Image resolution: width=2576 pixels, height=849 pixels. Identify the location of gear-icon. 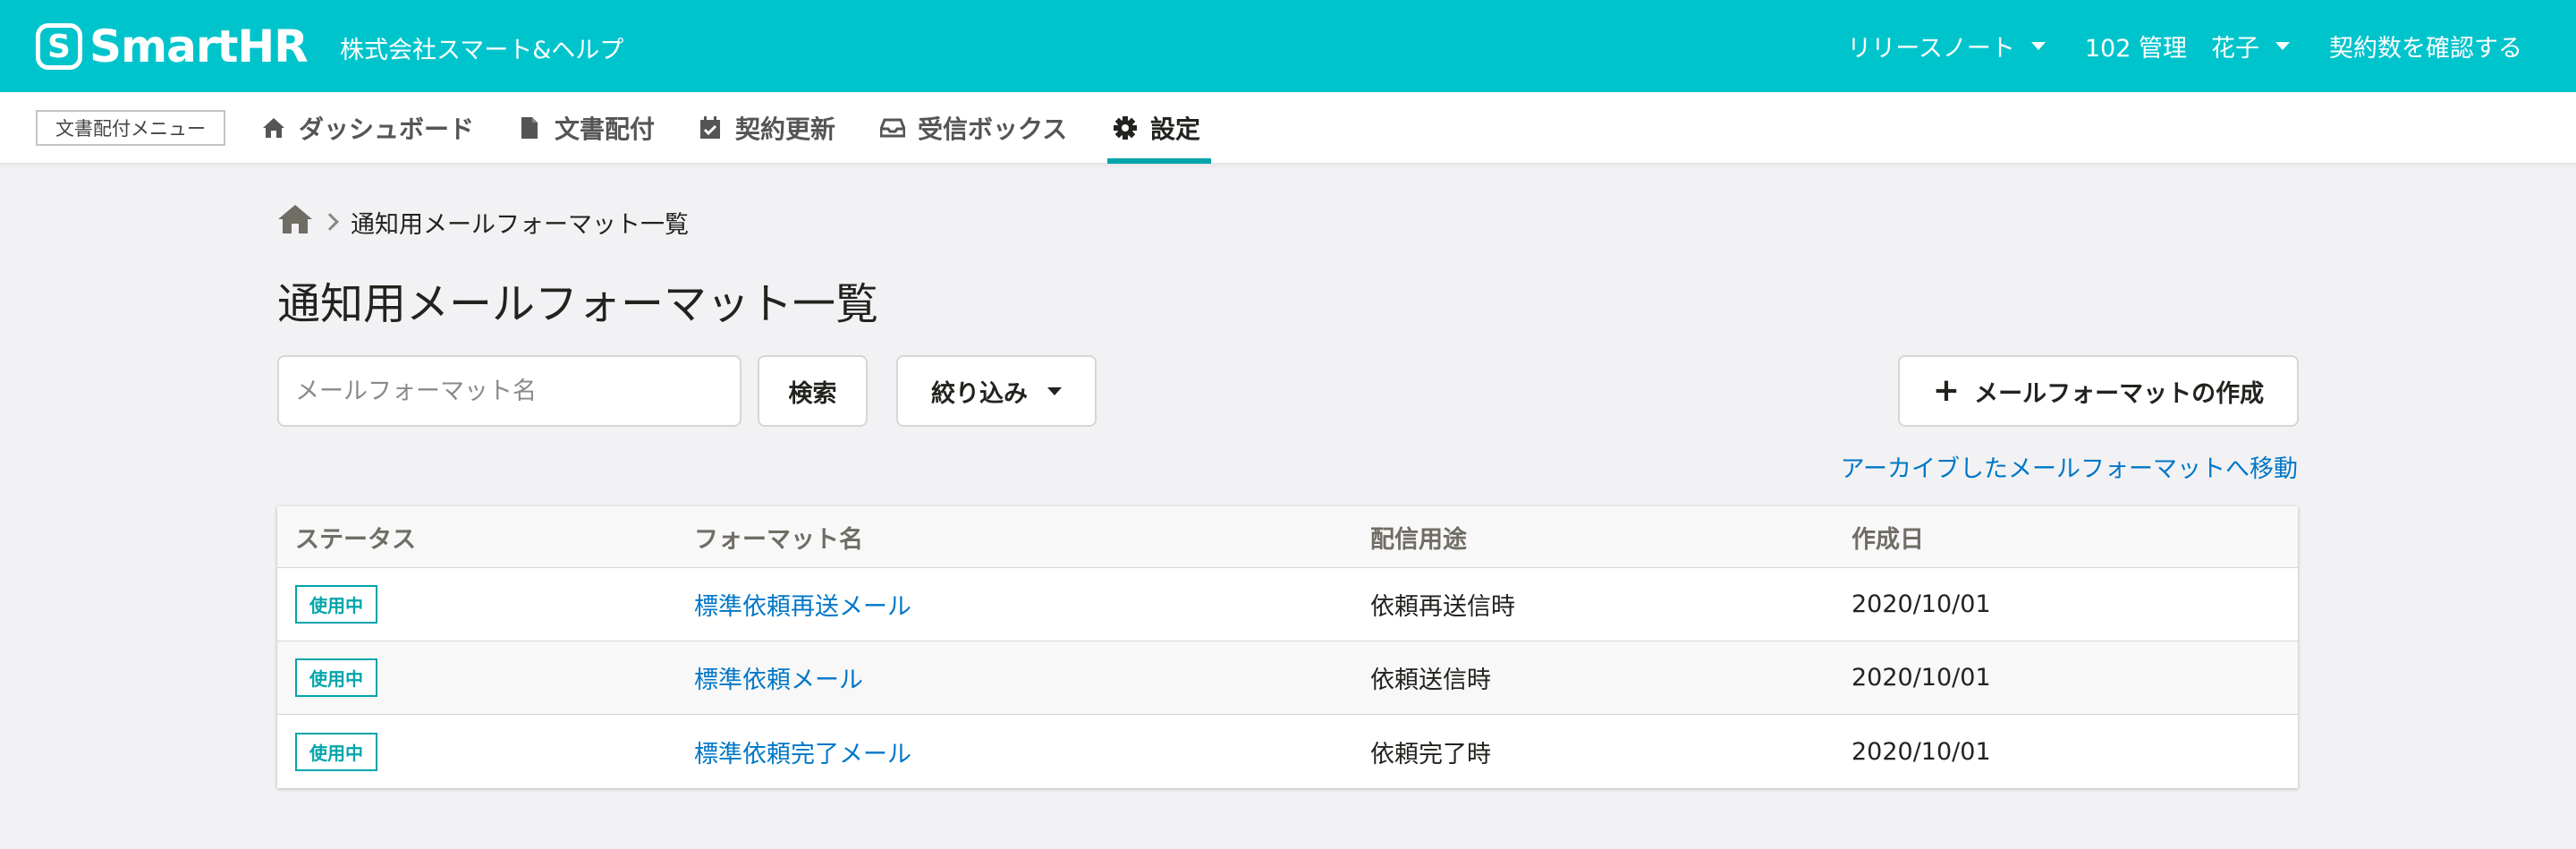
(1125, 127).